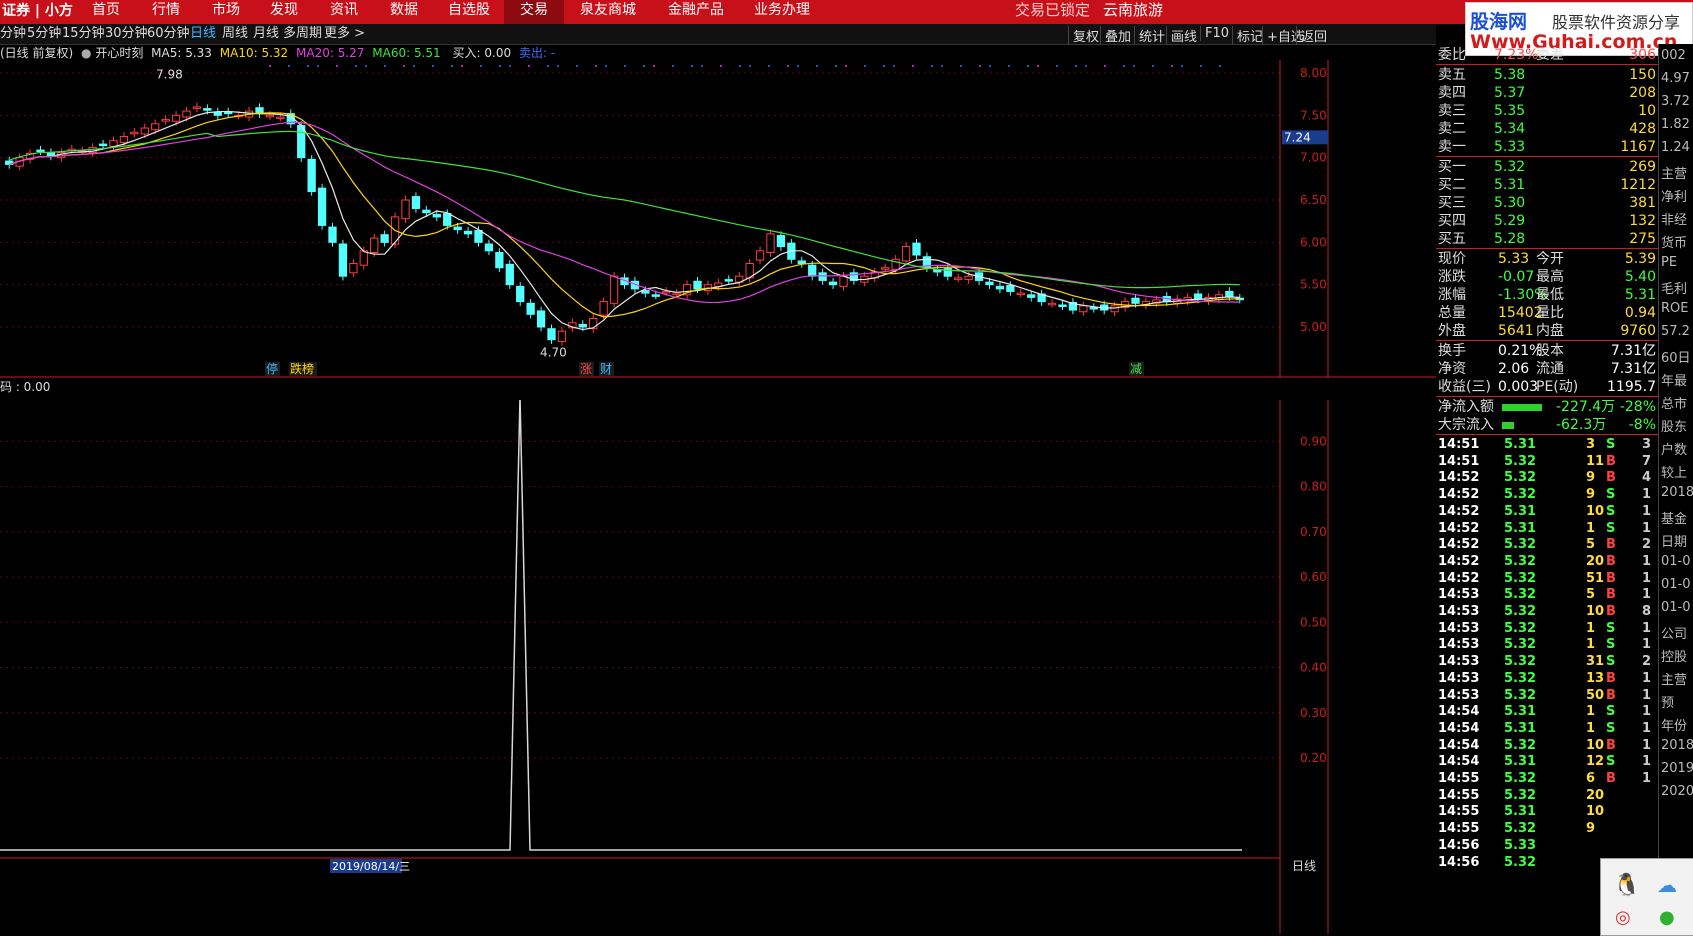 Image resolution: width=1693 pixels, height=936 pixels. Describe the element at coordinates (1510, 185) in the screenshot. I see `buy-price: 5.31` at that location.